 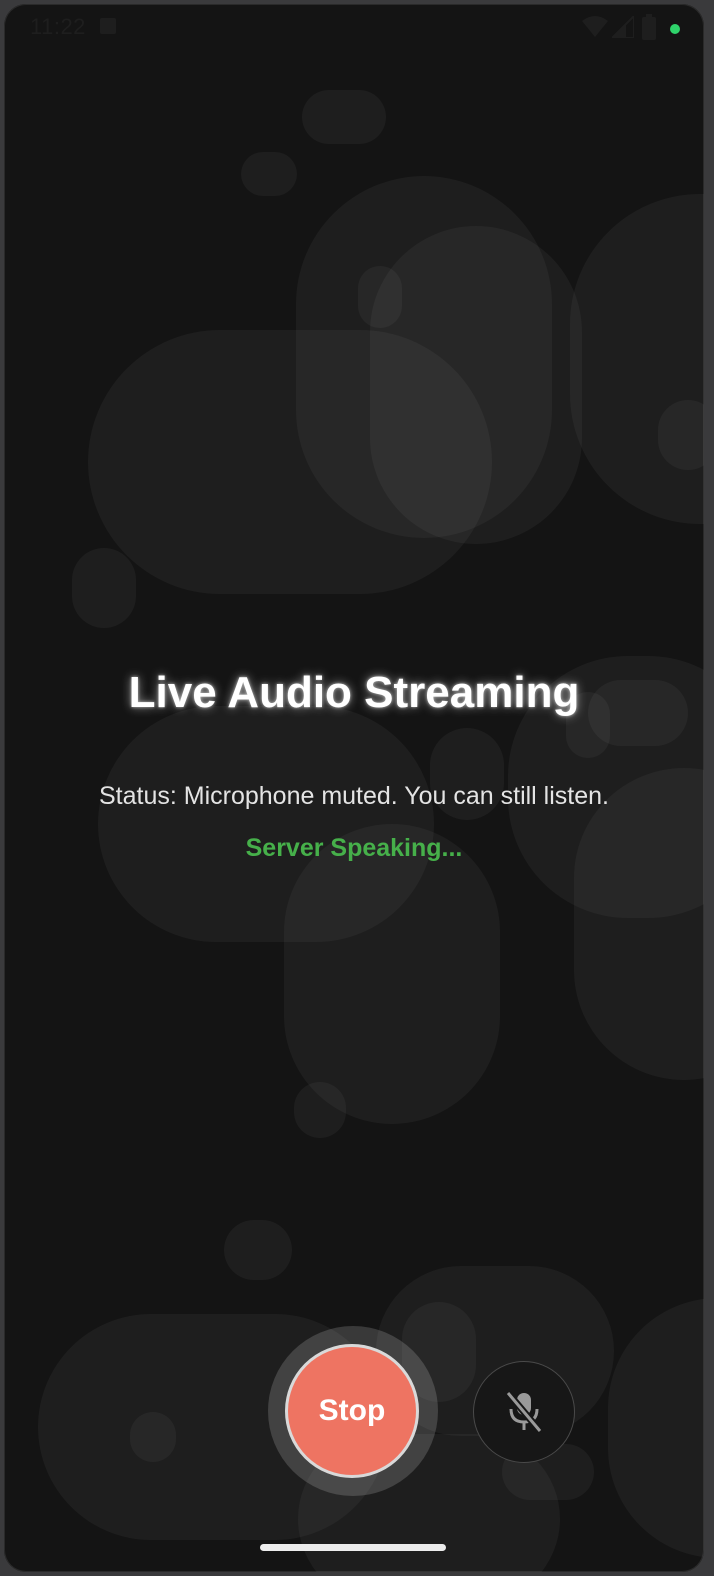 What do you see at coordinates (354, 27) in the screenshot?
I see `status-bar: 11:22` at bounding box center [354, 27].